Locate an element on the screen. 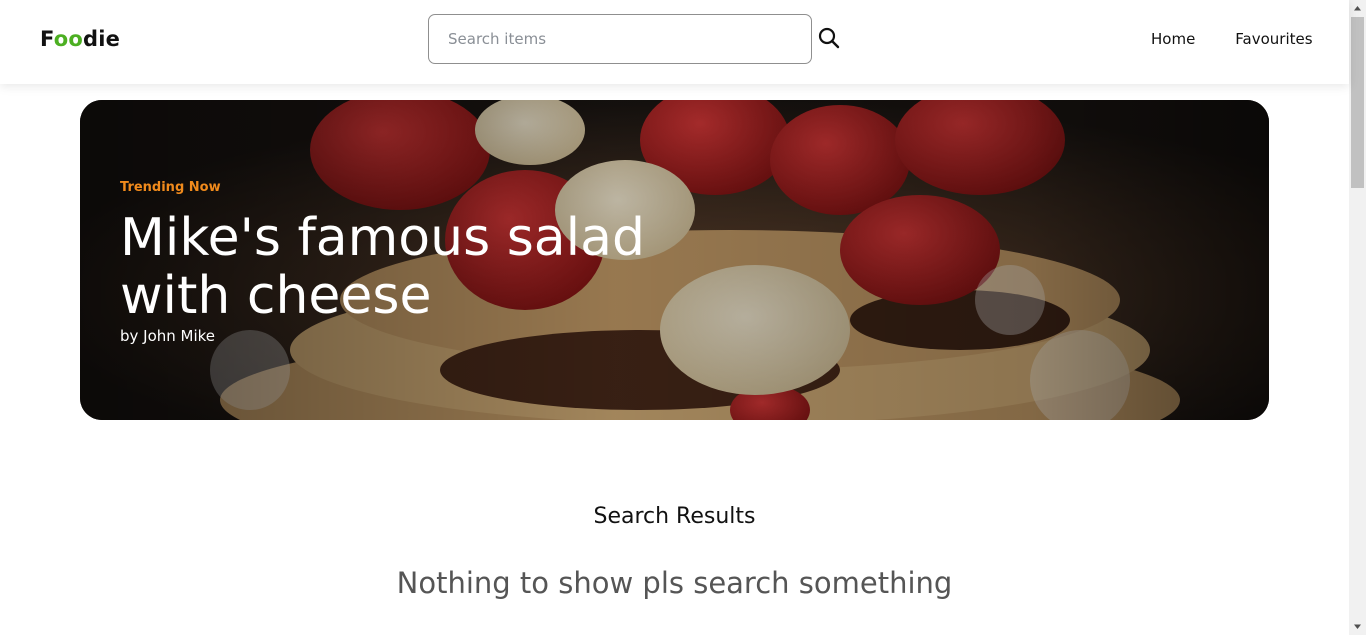 Image resolution: width=1366 pixels, height=635 pixels. hero-title: Mike's famous salad with cheese is located at coordinates (420, 267).